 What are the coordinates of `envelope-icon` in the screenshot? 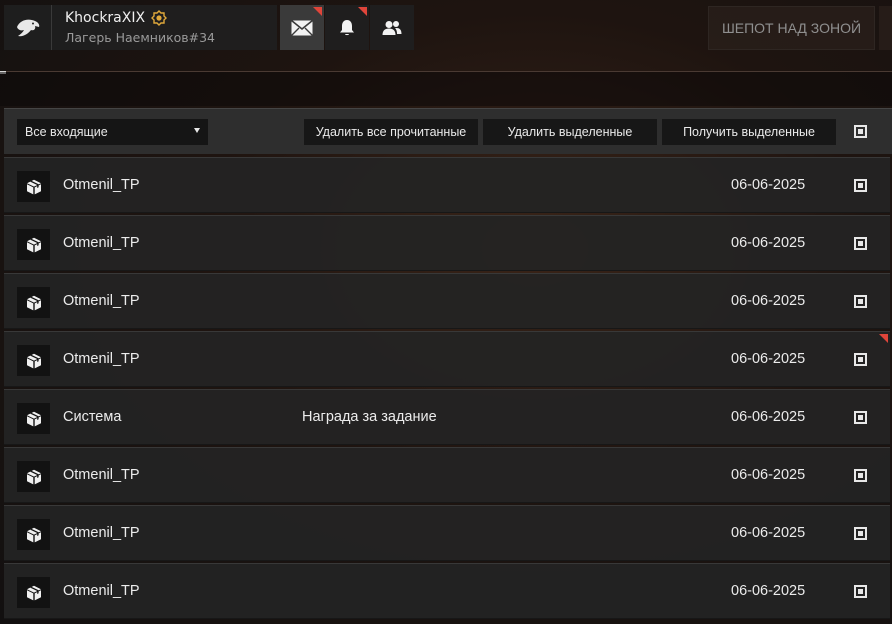 It's located at (302, 27).